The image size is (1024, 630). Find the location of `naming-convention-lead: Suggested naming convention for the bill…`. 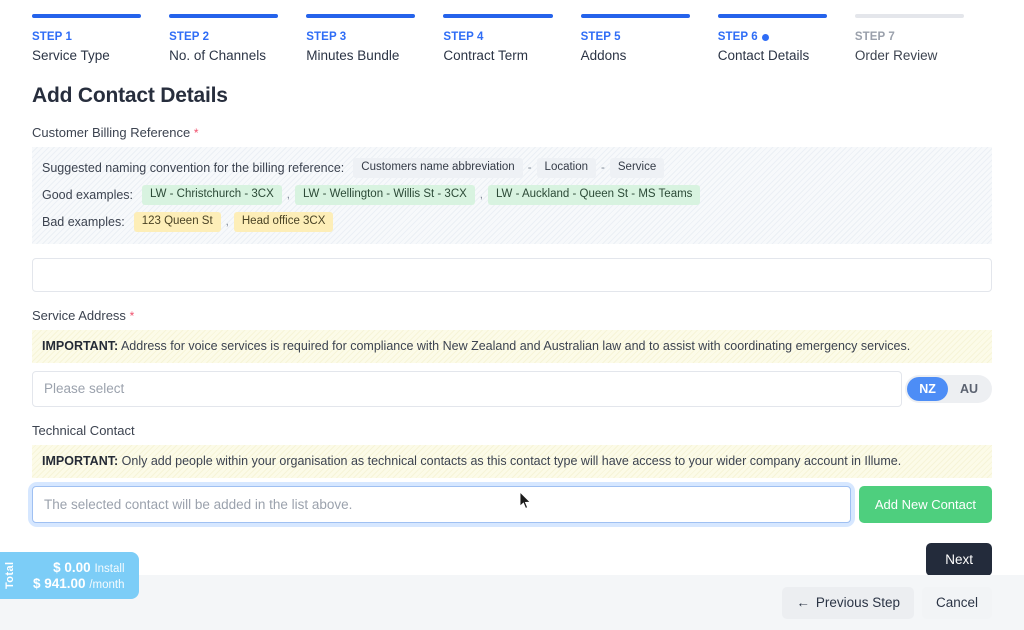

naming-convention-lead: Suggested naming convention for the bill… is located at coordinates (193, 168).